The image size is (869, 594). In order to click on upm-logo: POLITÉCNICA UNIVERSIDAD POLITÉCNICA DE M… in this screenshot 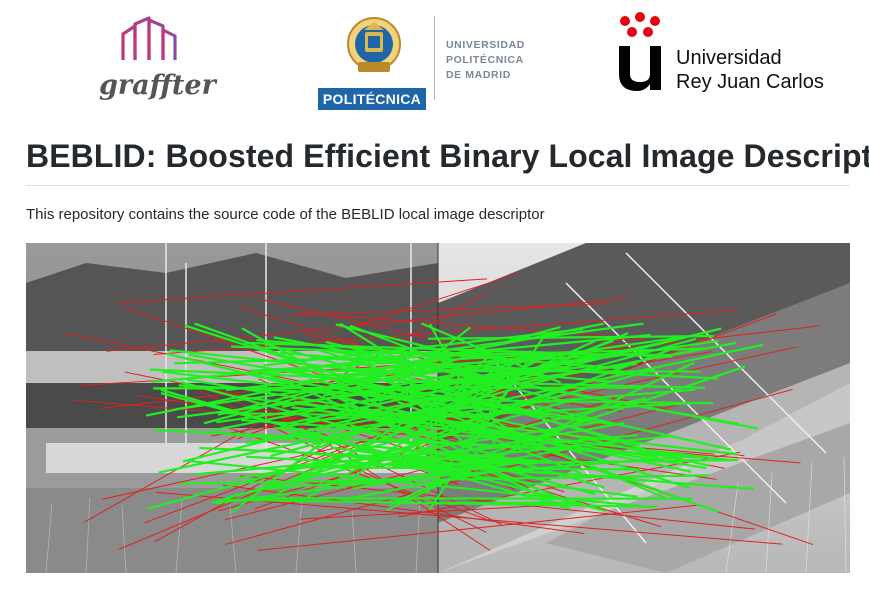, I will do `click(433, 61)`.